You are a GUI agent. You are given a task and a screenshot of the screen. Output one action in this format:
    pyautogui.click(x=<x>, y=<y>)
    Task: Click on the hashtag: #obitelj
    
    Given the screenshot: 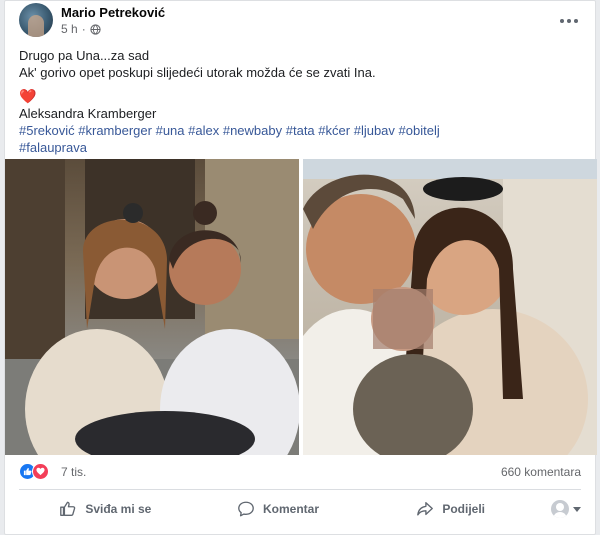 What is the action you would take?
    pyautogui.click(x=419, y=130)
    